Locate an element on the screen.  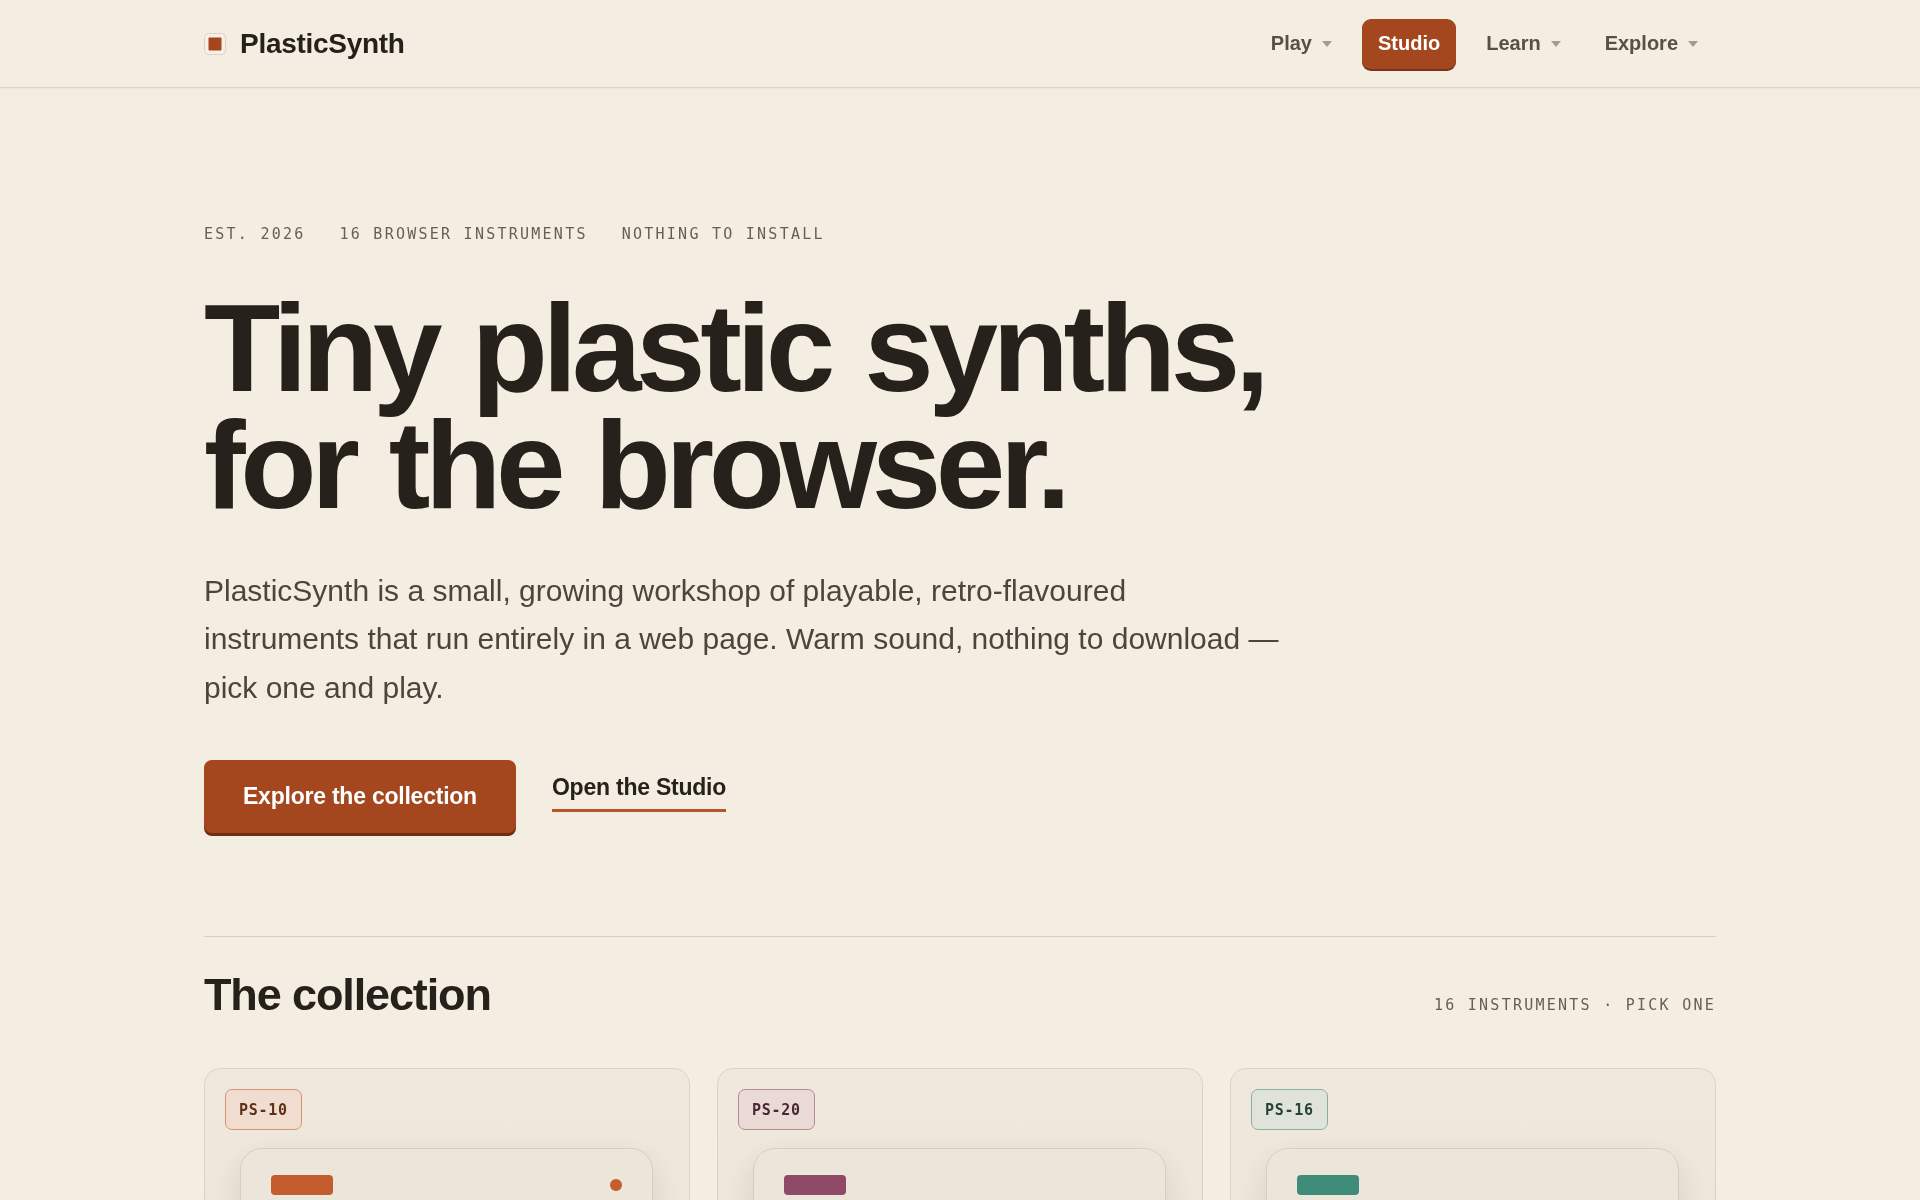
brand-logo-link: PlasticSynth is located at coordinates (304, 43).